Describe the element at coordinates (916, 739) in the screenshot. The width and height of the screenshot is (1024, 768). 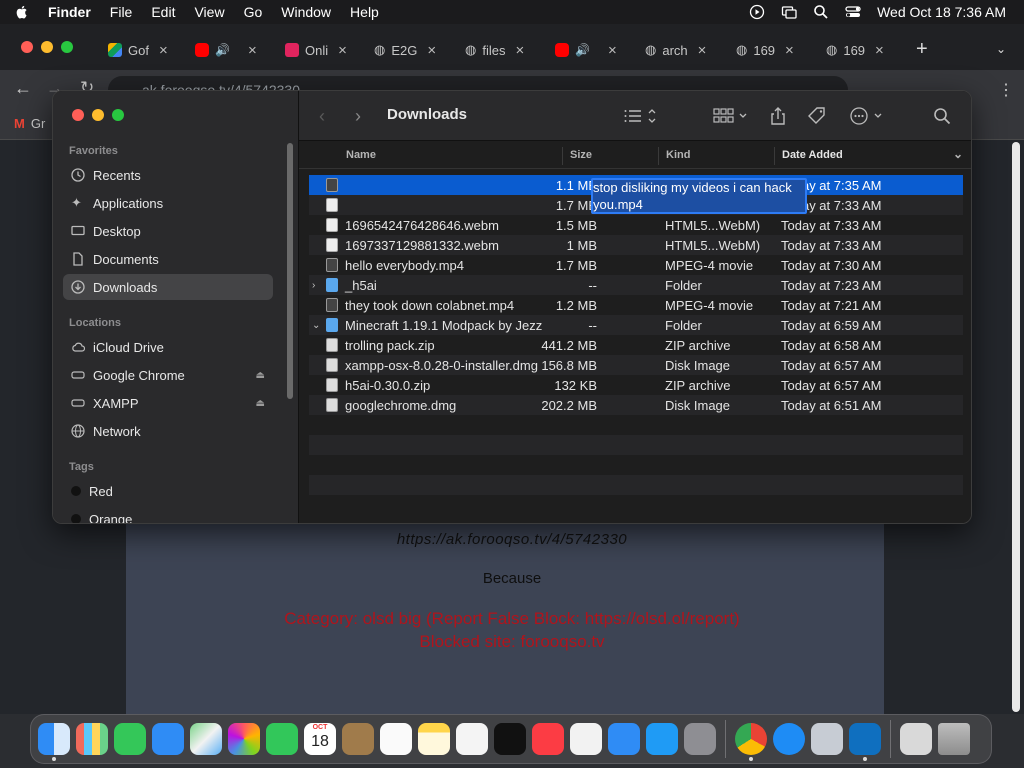
I see `downloads-stack-icon` at that location.